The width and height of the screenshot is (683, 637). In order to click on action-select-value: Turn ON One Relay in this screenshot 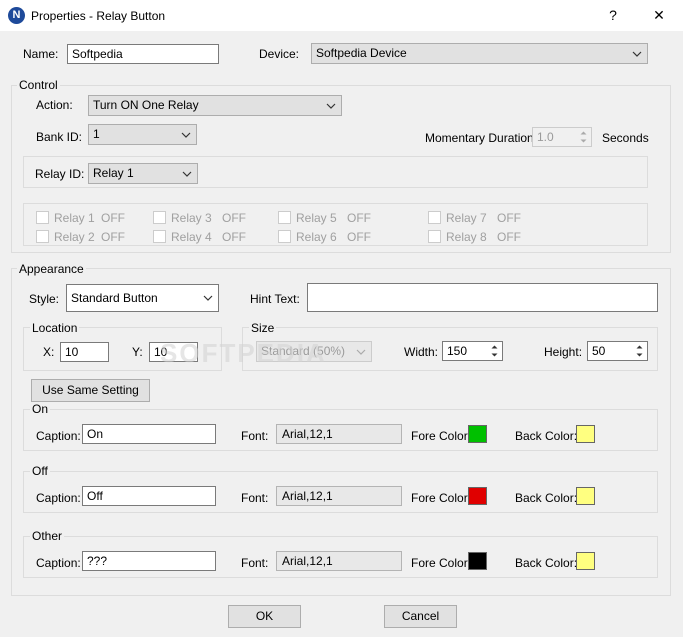, I will do `click(146, 105)`.